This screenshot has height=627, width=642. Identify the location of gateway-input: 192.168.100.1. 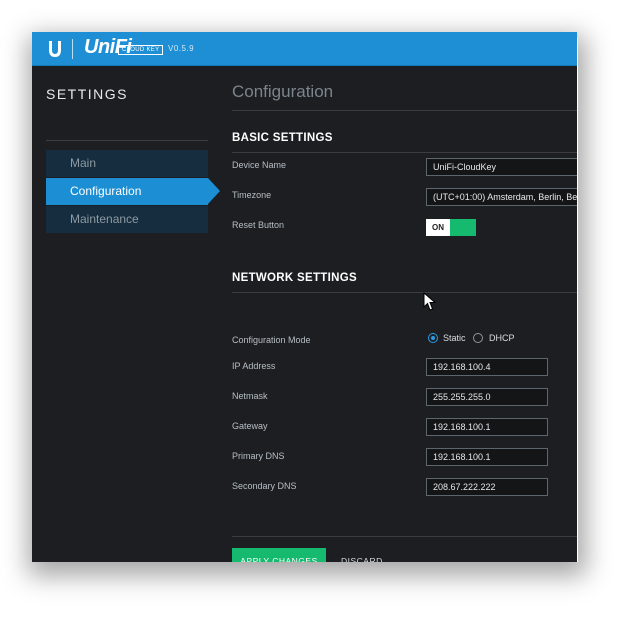
(487, 427).